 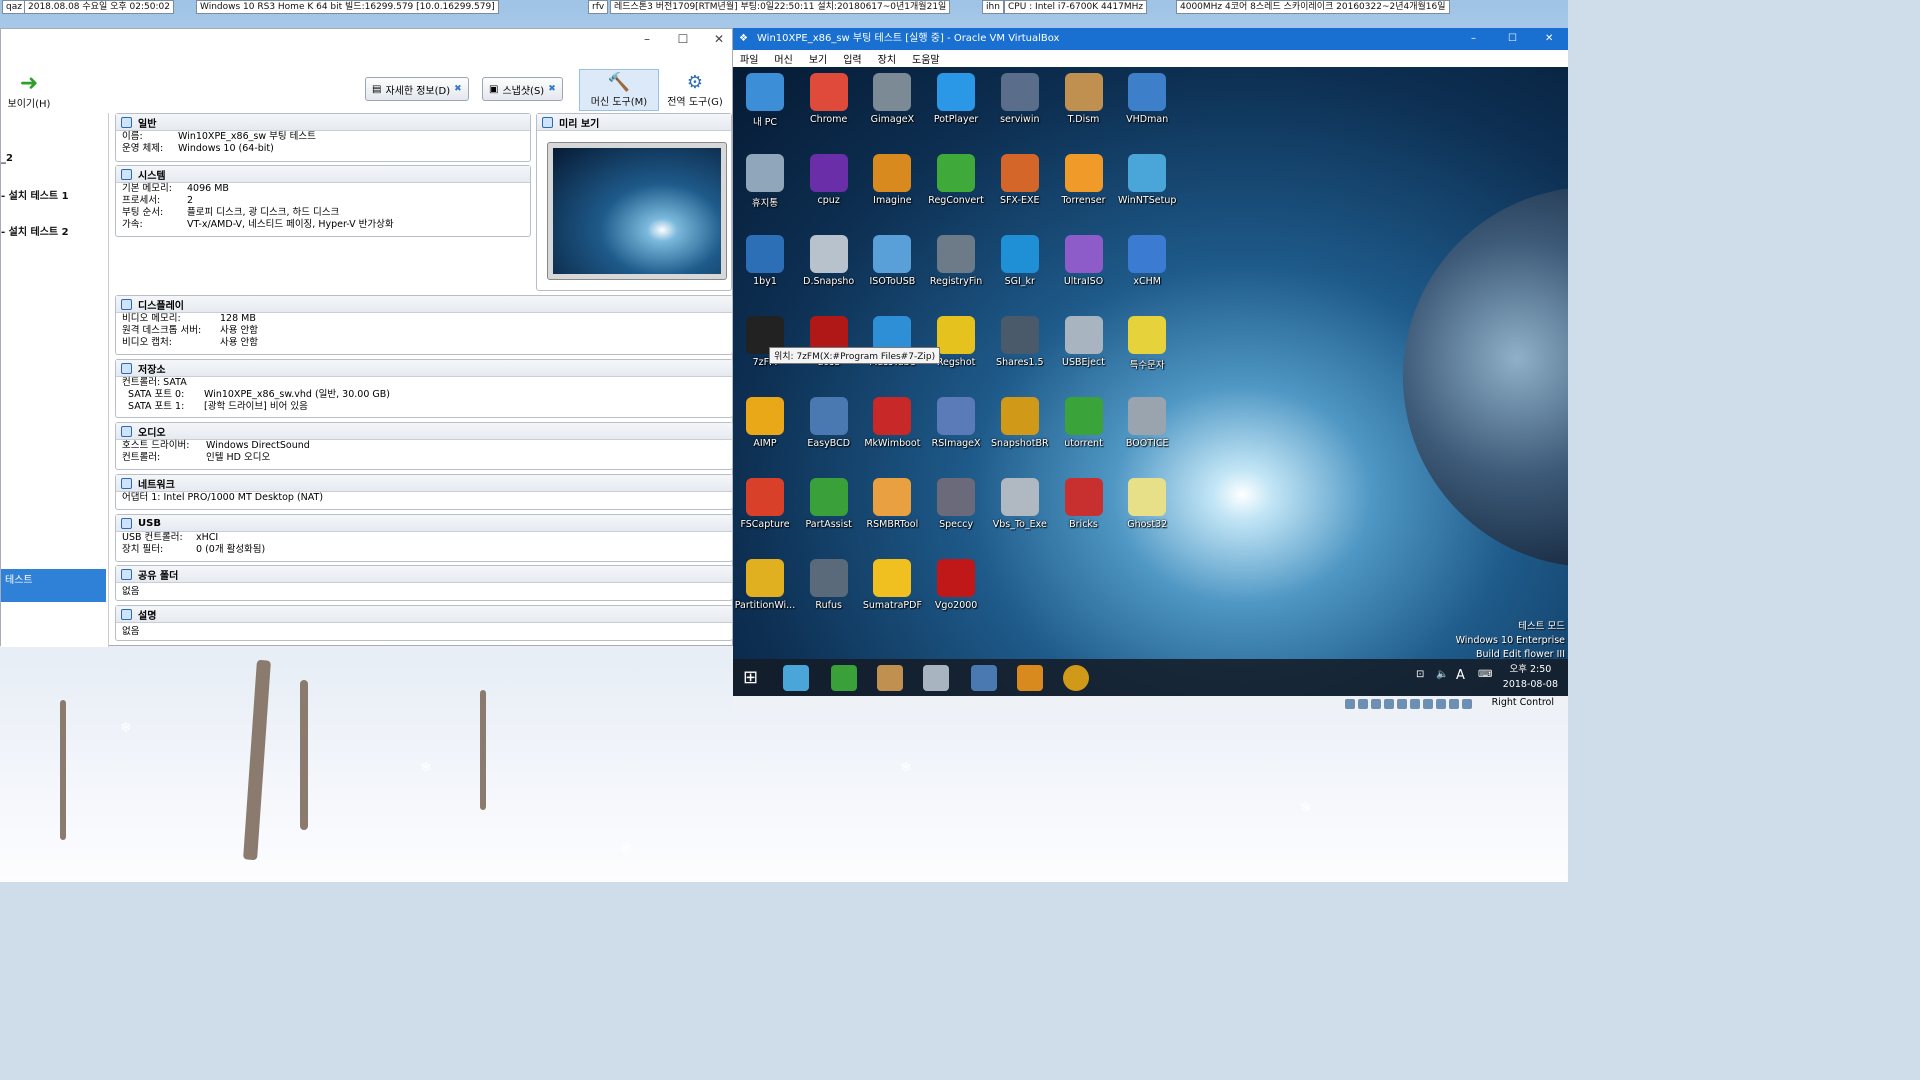 What do you see at coordinates (829, 261) in the screenshot?
I see `desktop-icon: D.Snapsho` at bounding box center [829, 261].